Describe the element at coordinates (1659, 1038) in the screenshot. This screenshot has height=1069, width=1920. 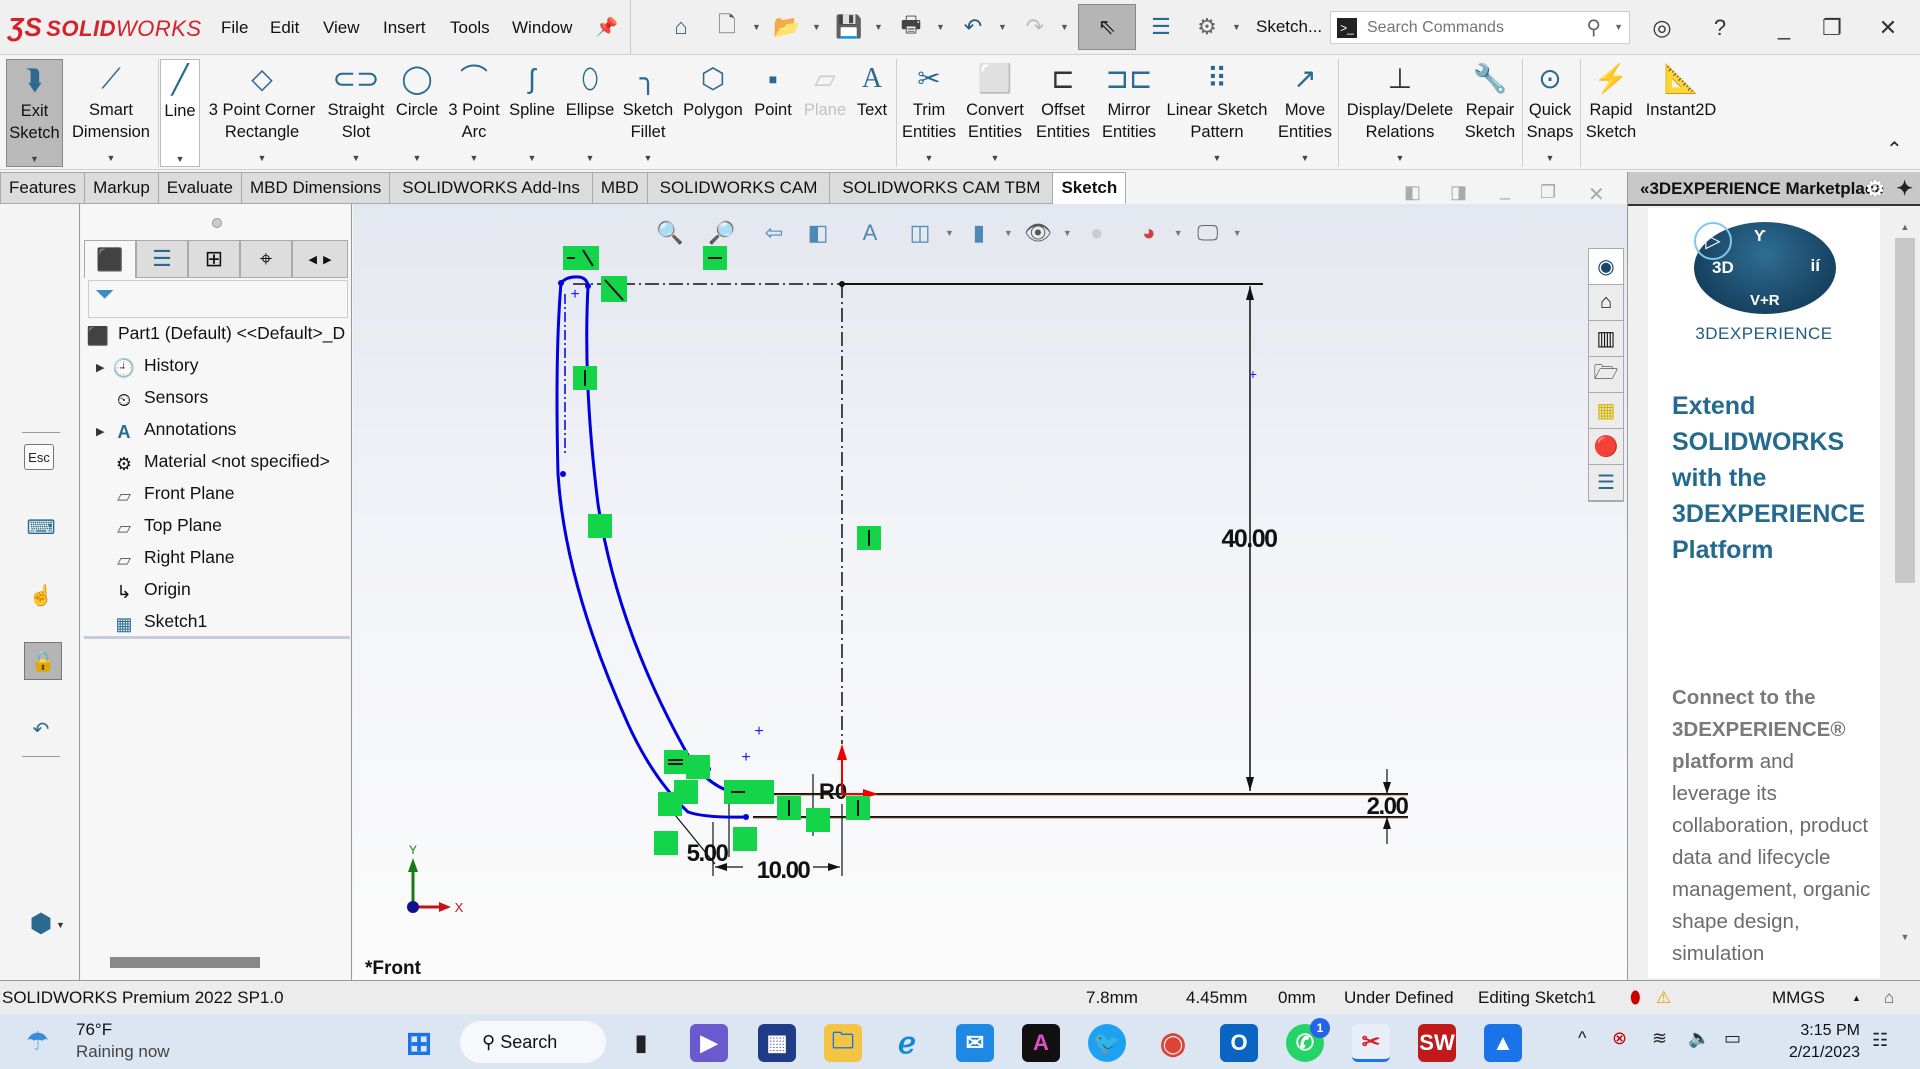
I see `wifi-icon: ≋` at that location.